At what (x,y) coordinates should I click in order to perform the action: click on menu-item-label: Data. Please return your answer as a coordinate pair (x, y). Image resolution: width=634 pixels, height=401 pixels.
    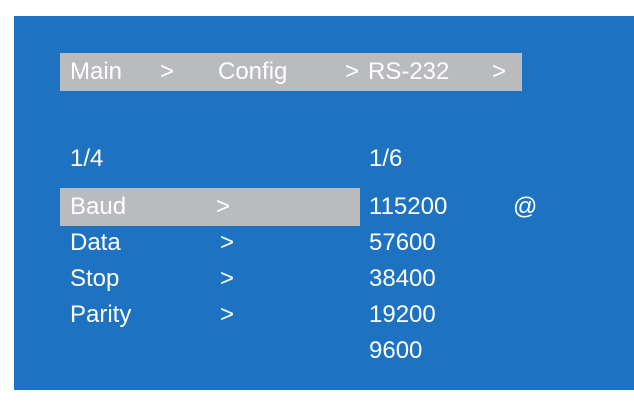
    Looking at the image, I should click on (95, 242).